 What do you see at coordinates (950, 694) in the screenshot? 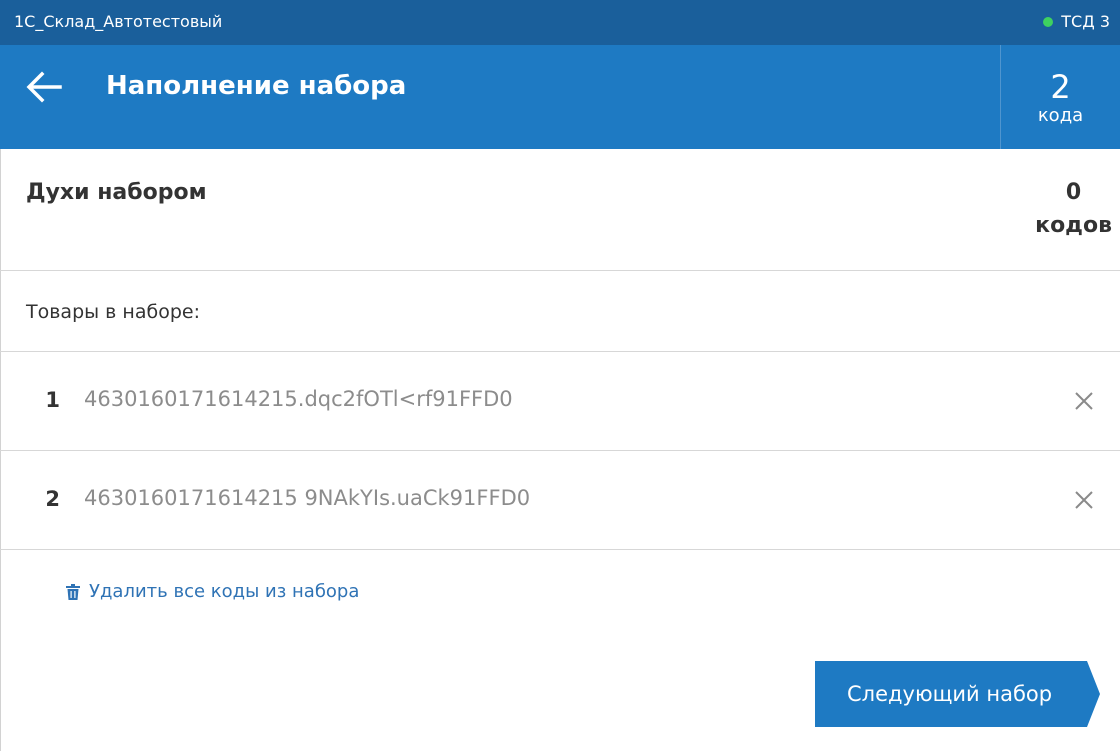
I see `next-set-label: Следующий набор` at bounding box center [950, 694].